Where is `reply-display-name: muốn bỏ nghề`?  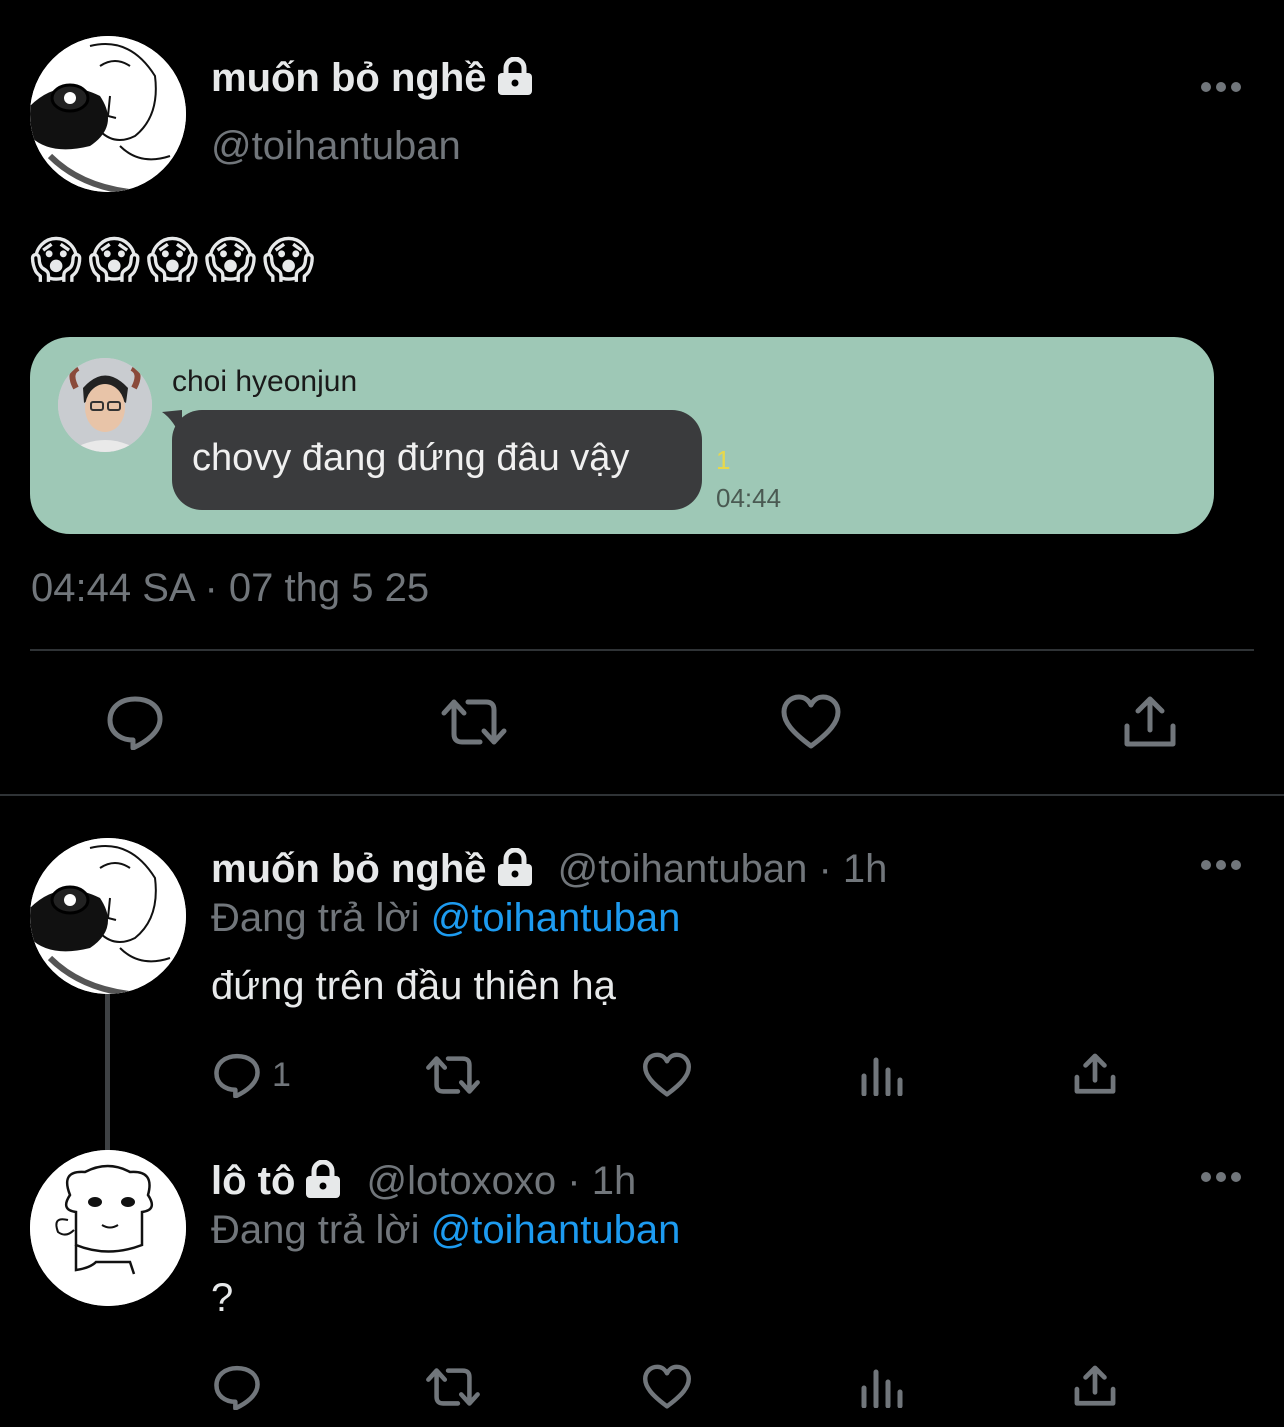
reply-display-name: muốn bỏ nghề is located at coordinates (349, 869).